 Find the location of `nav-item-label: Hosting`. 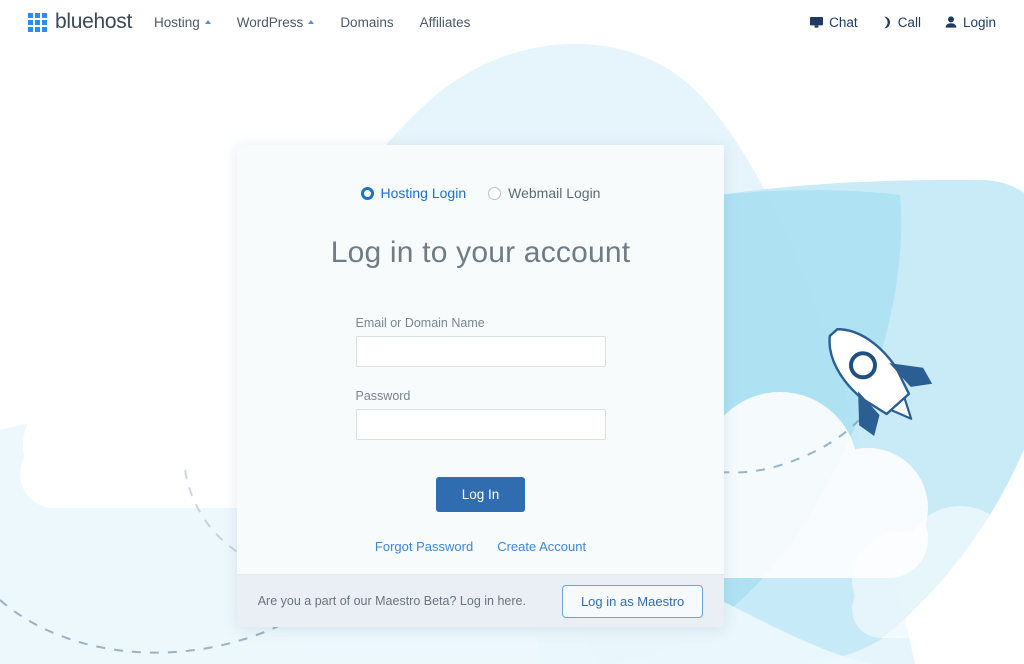

nav-item-label: Hosting is located at coordinates (177, 22).